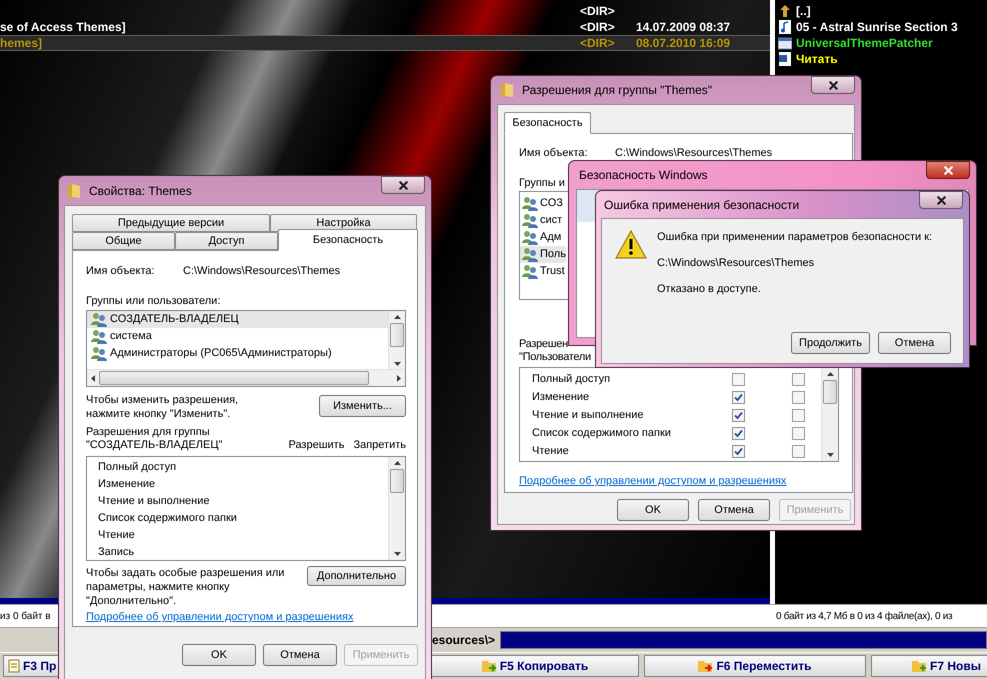 Image resolution: width=987 pixels, height=679 pixels. I want to click on file-row: 05 - Astral Sunrise Section 3, so click(882, 27).